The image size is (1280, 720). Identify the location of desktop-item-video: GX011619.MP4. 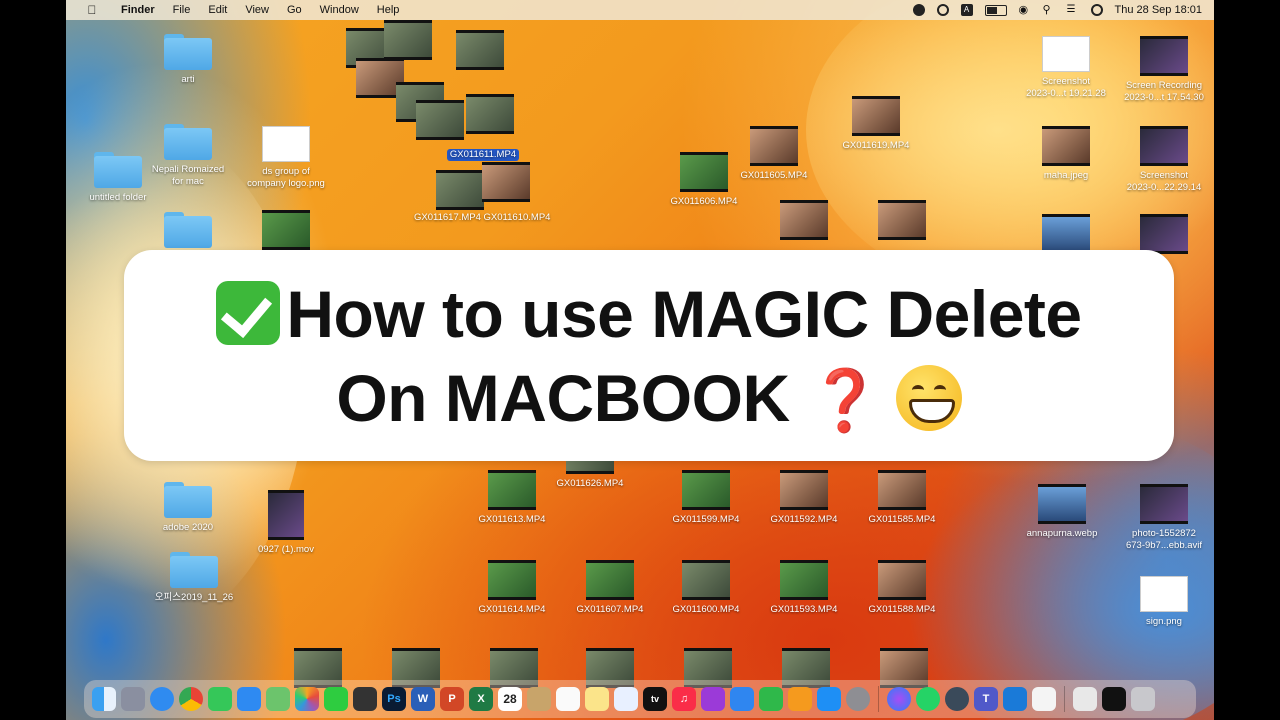
(876, 124).